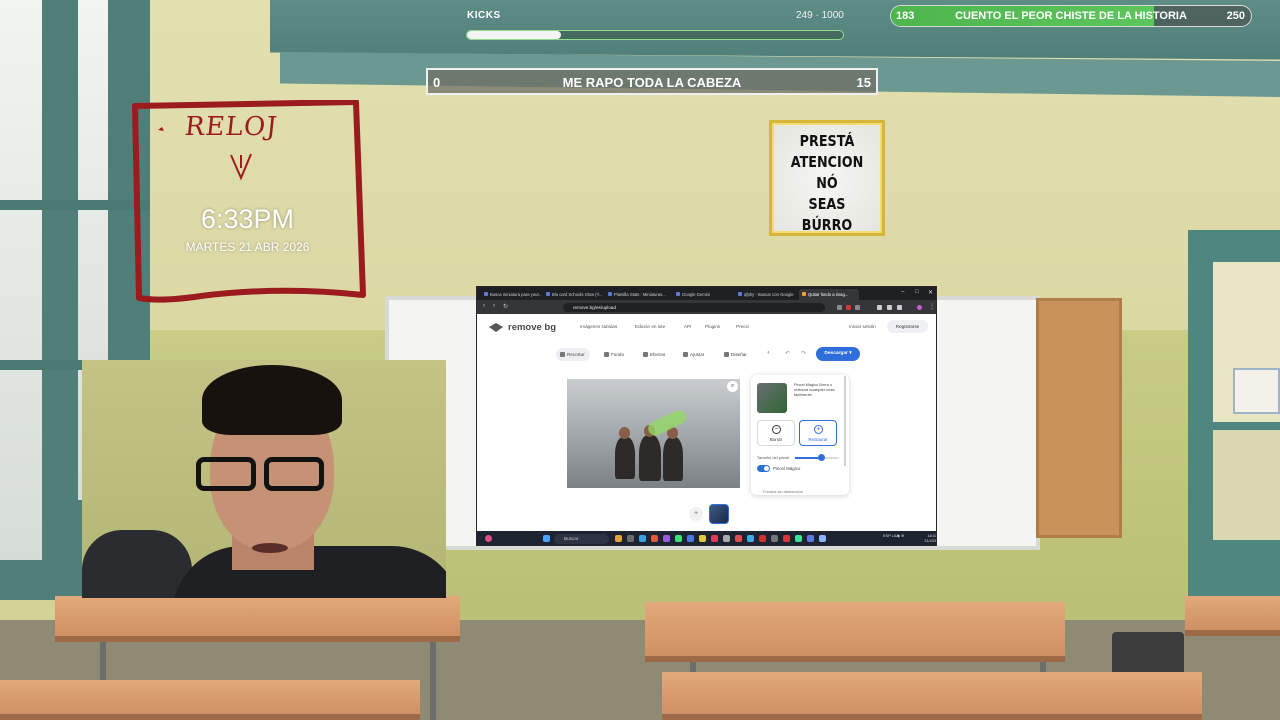 This screenshot has width=1280, height=720. Describe the element at coordinates (787, 468) in the screenshot. I see `magic-brush-toggle-label: Pincel Mágico` at that location.